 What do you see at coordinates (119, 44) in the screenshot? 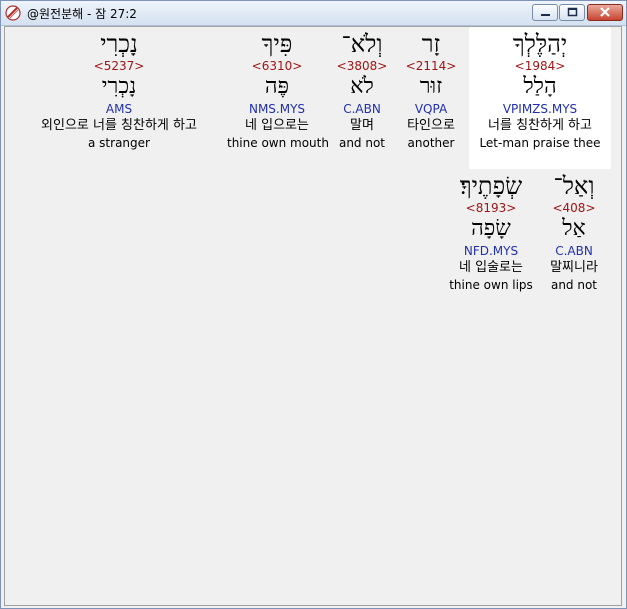
I see `hebrew-word: נָכְרִי` at bounding box center [119, 44].